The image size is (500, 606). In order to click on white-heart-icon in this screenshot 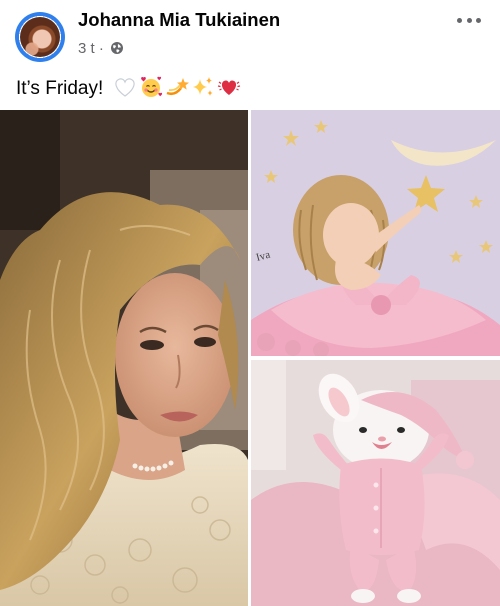, I will do `click(124, 87)`.